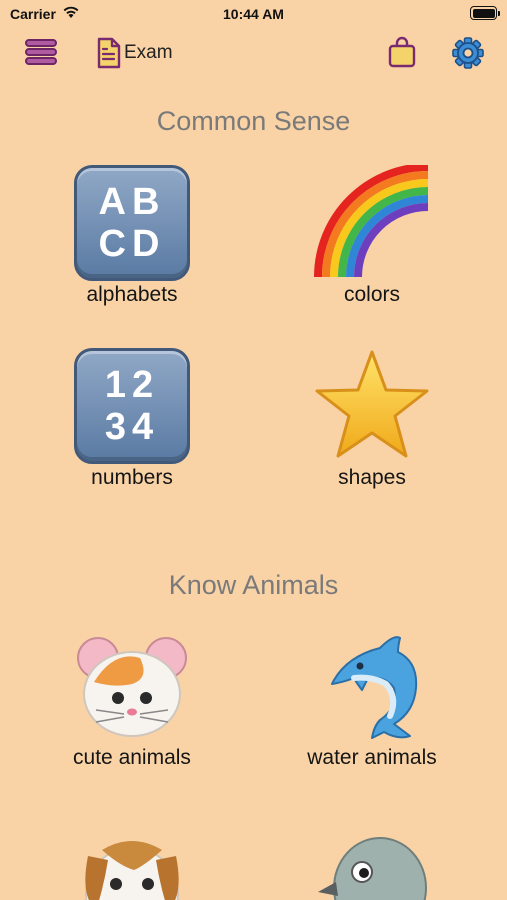 This screenshot has height=900, width=507. What do you see at coordinates (372, 294) in the screenshot?
I see `tile-label: colors` at bounding box center [372, 294].